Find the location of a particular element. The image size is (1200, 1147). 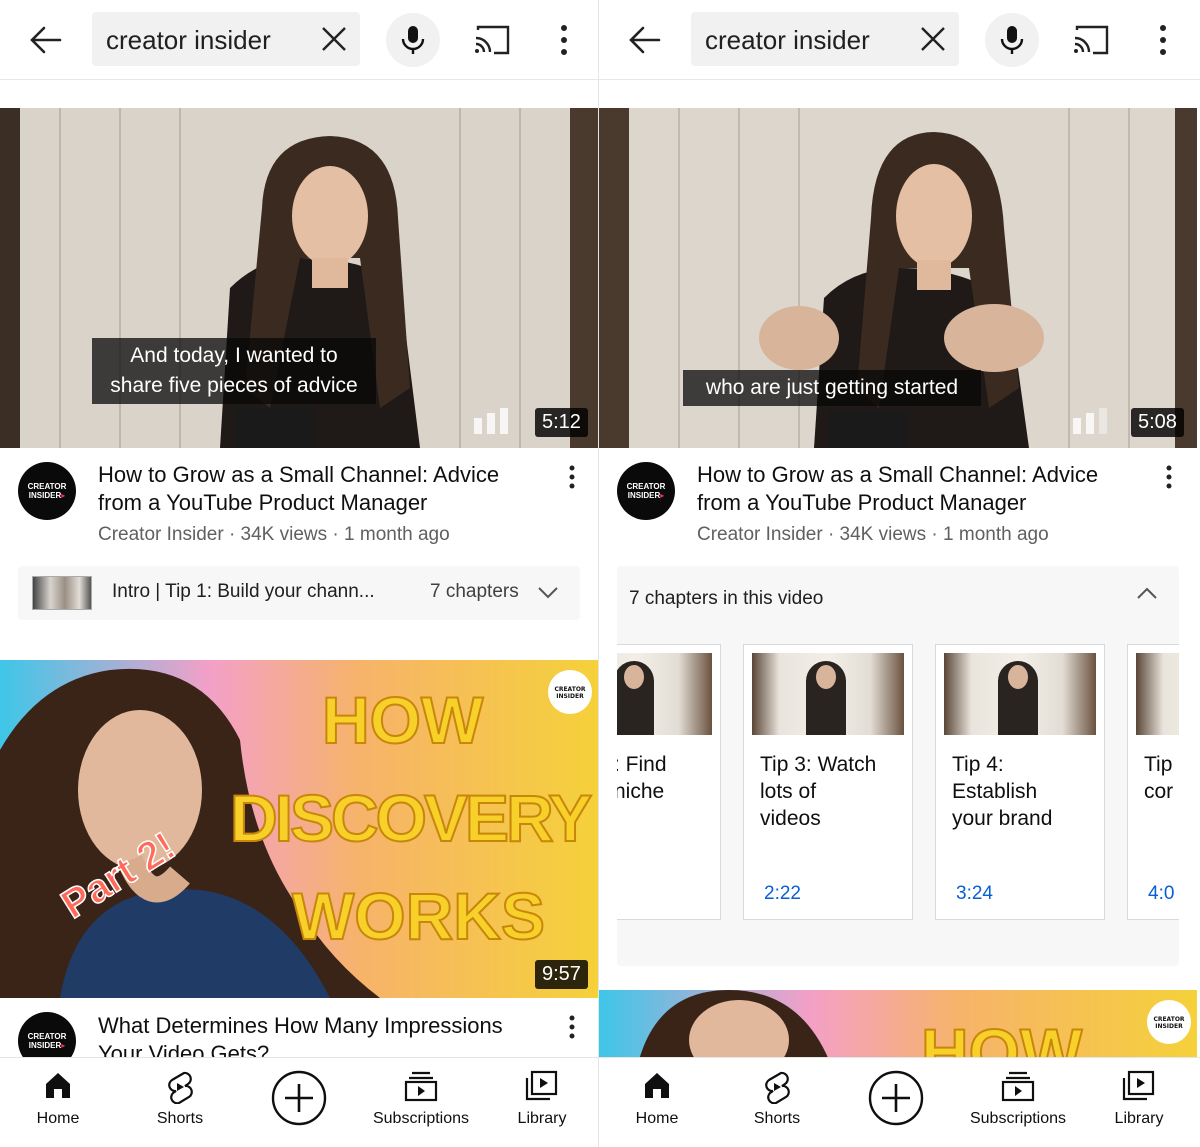

chapter-card: Tip cor 4:0 is located at coordinates (1153, 782).